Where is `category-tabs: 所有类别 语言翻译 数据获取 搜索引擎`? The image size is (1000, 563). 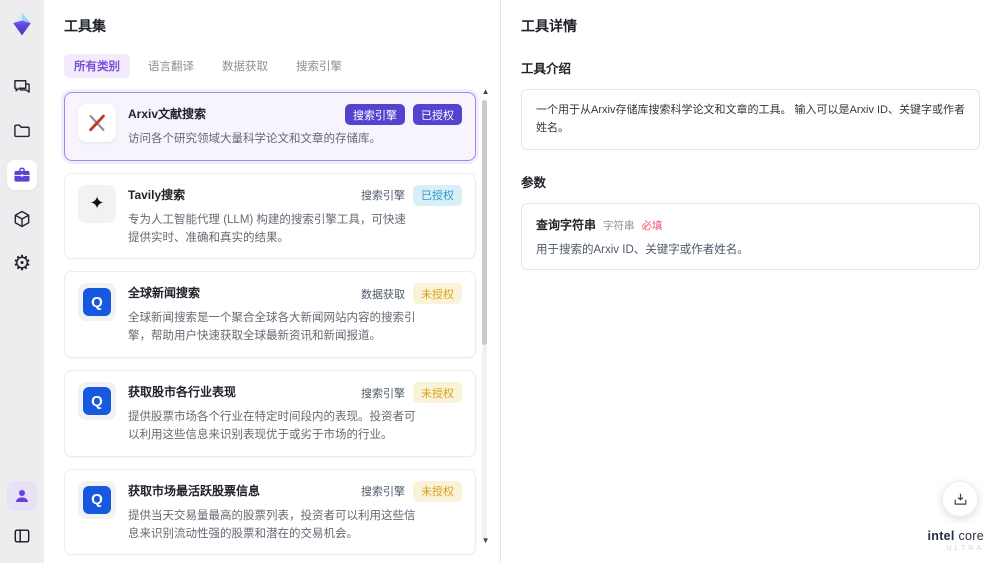 category-tabs: 所有类别 语言翻译 数据获取 搜索引擎 is located at coordinates (270, 66).